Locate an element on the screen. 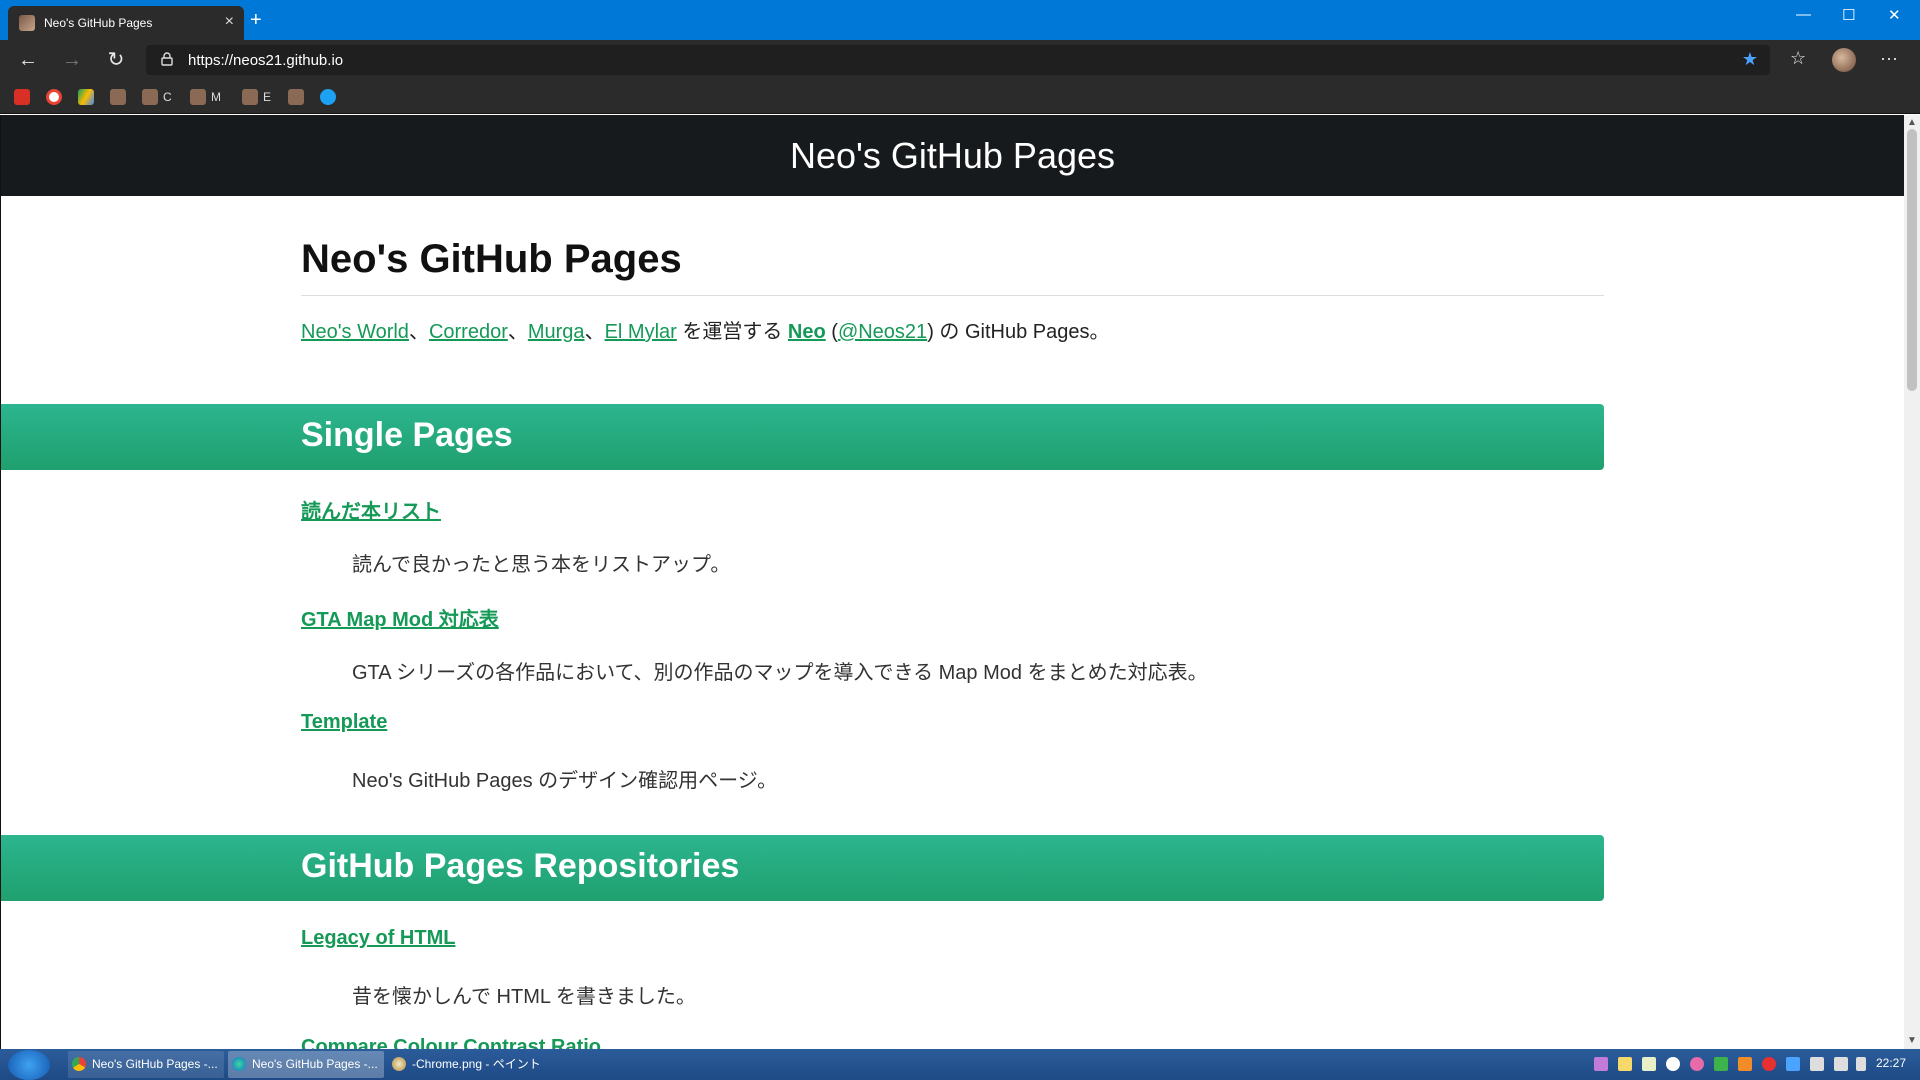 This screenshot has width=1920, height=1080. entry-link-legacy-of-html: Legacy of HTML is located at coordinates (378, 938).